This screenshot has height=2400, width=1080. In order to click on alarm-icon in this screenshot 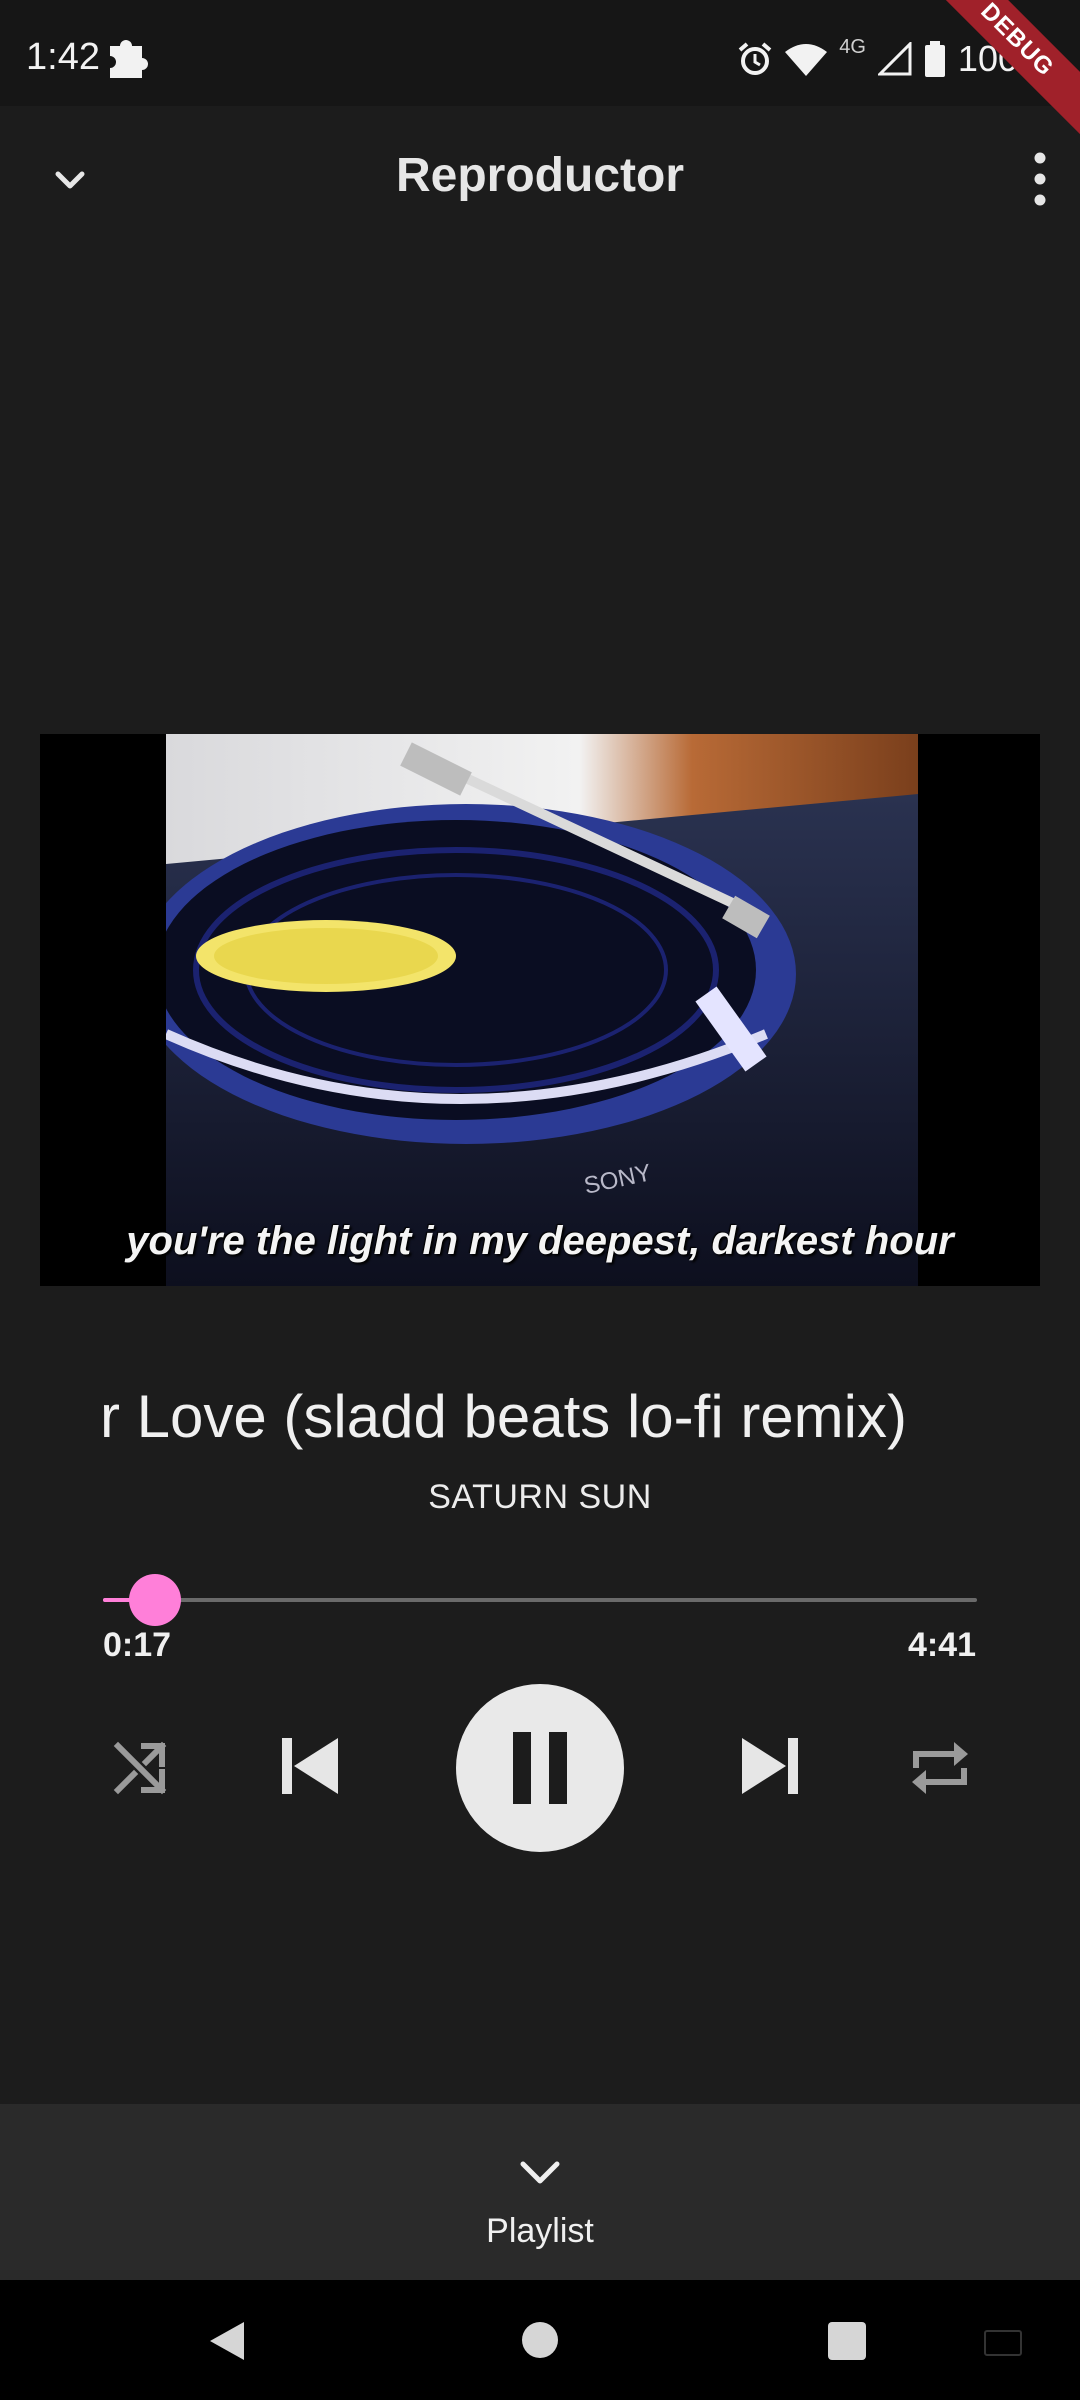, I will do `click(755, 58)`.